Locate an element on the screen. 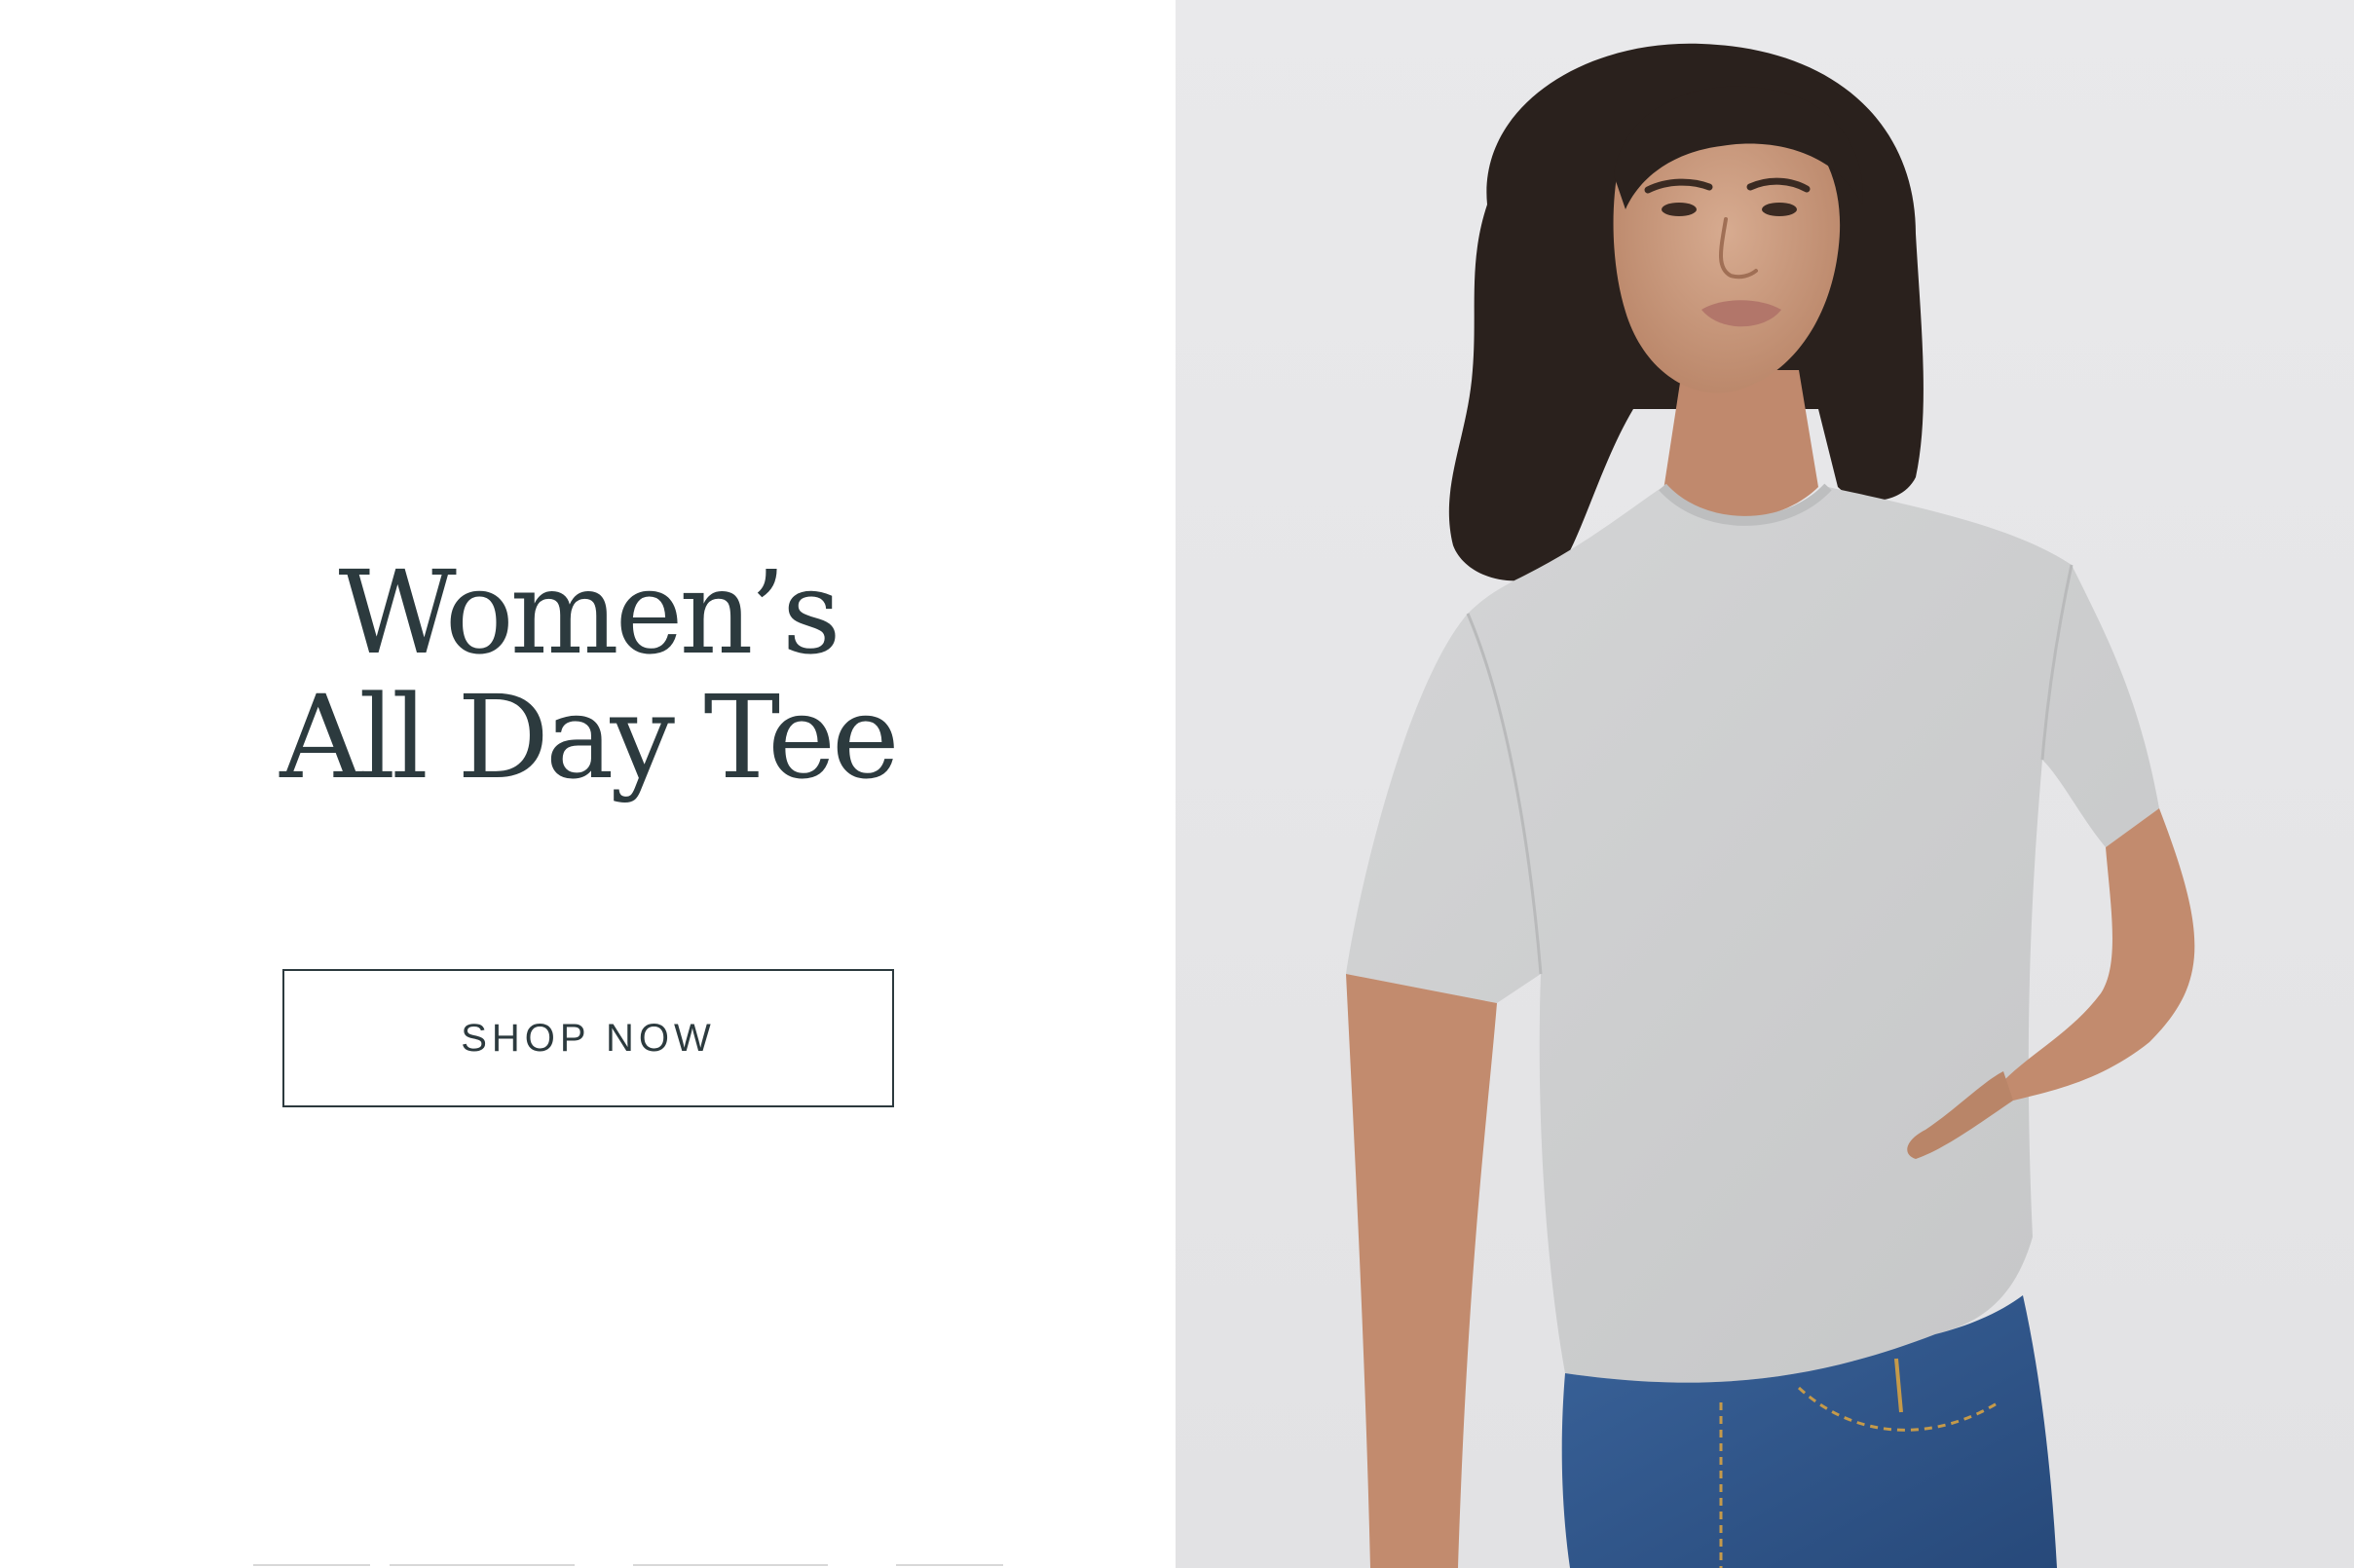 Image resolution: width=2354 pixels, height=1568 pixels. hero-headline: Women’s All Day Tee is located at coordinates (588, 675).